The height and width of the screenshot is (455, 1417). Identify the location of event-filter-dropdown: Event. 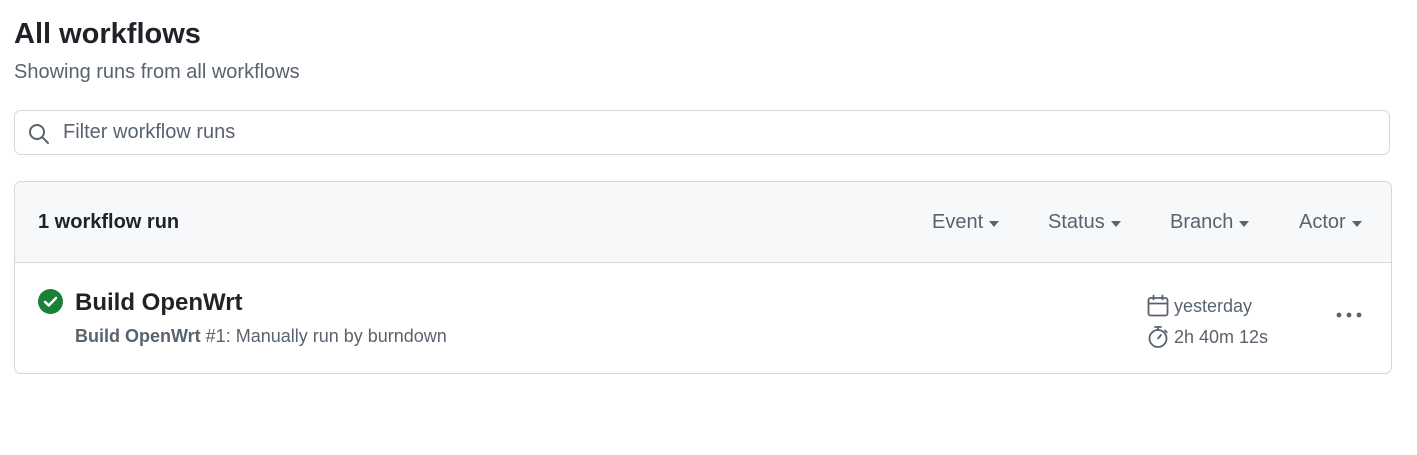
(966, 222).